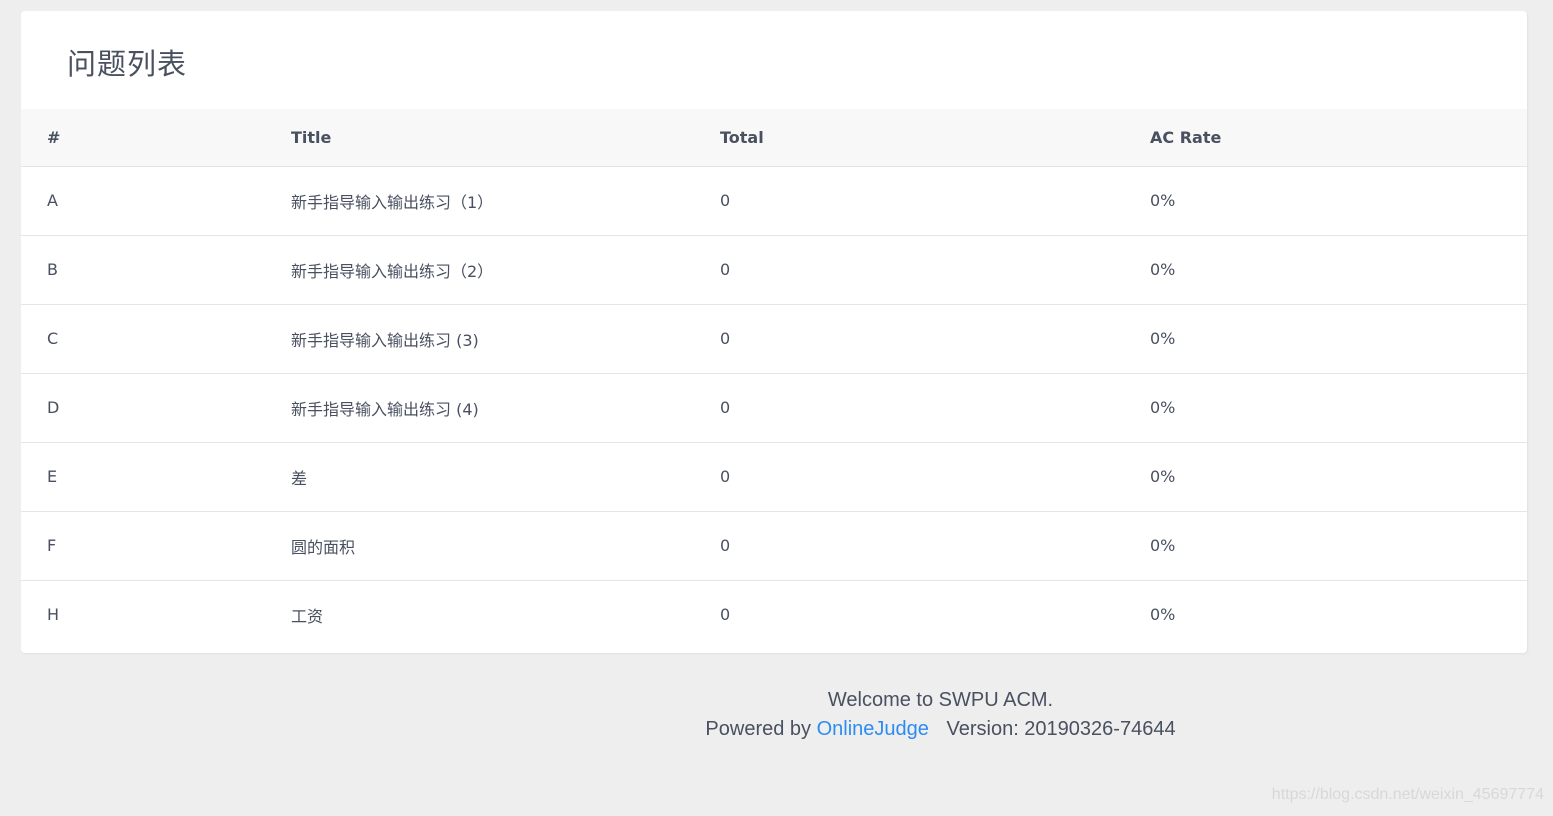 The image size is (1553, 816). Describe the element at coordinates (873, 729) in the screenshot. I see `onlinejudge-link: OnlineJudge` at that location.